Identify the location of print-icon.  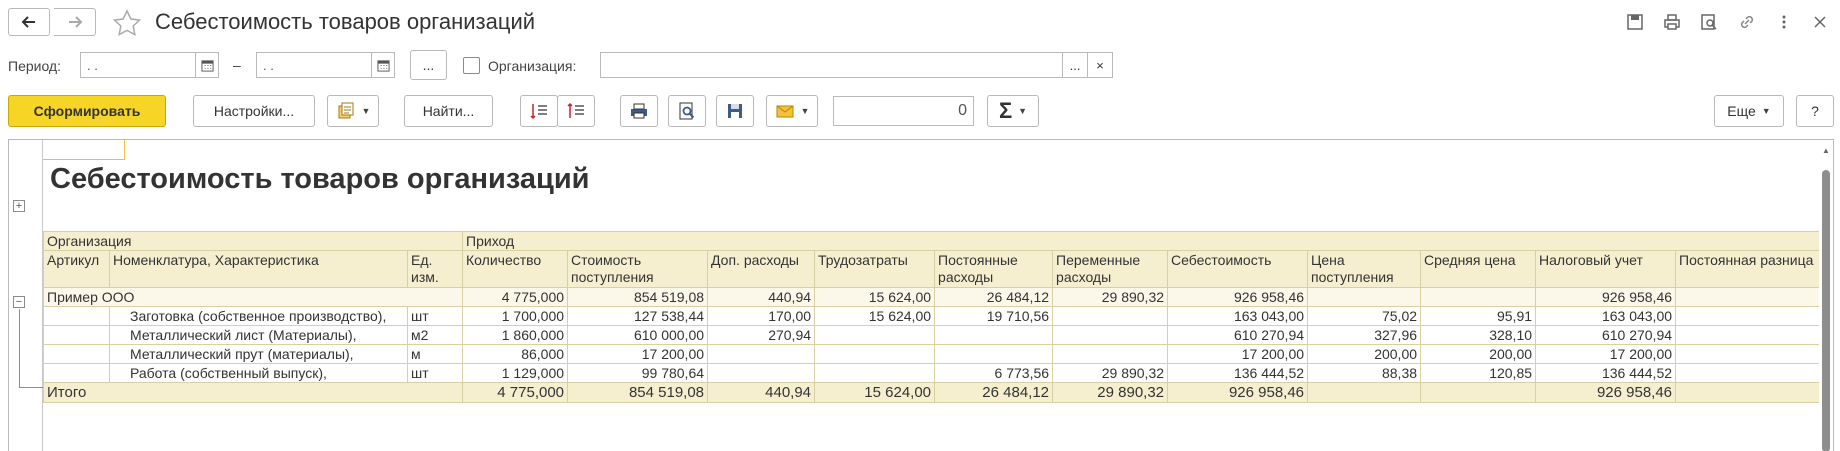
(1672, 22).